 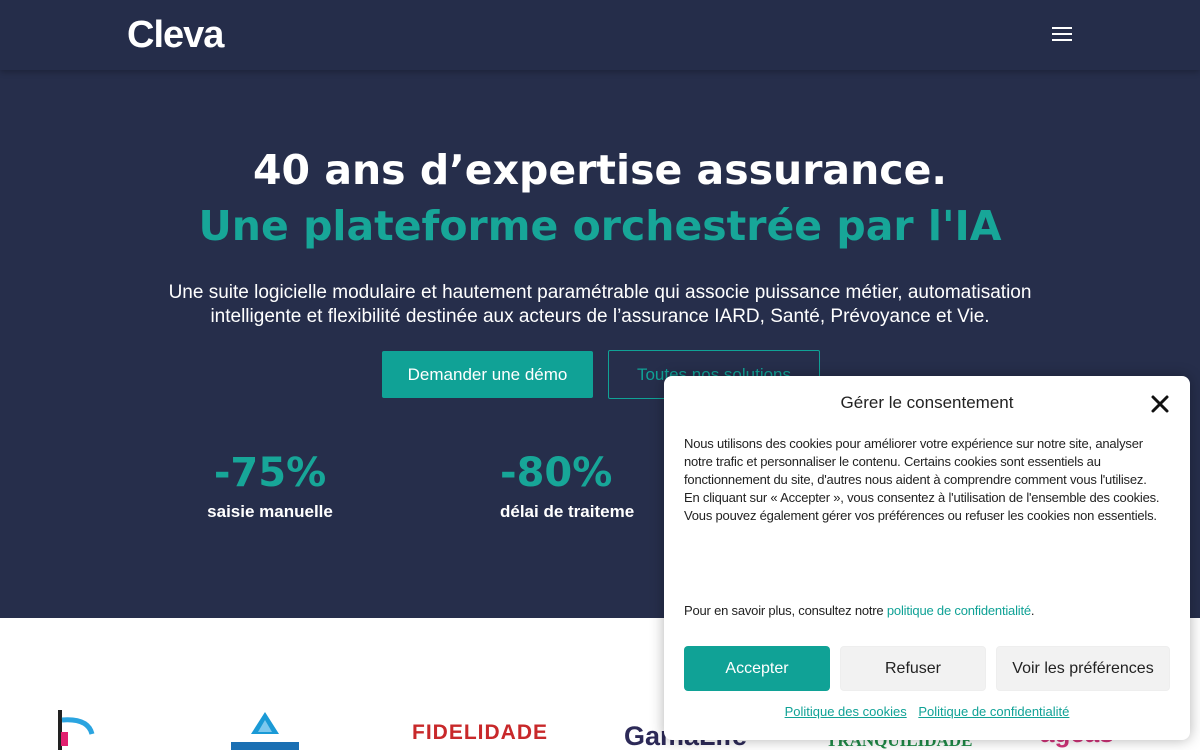 I want to click on privacy-policy-link: Politique de confidentialité, so click(x=993, y=711).